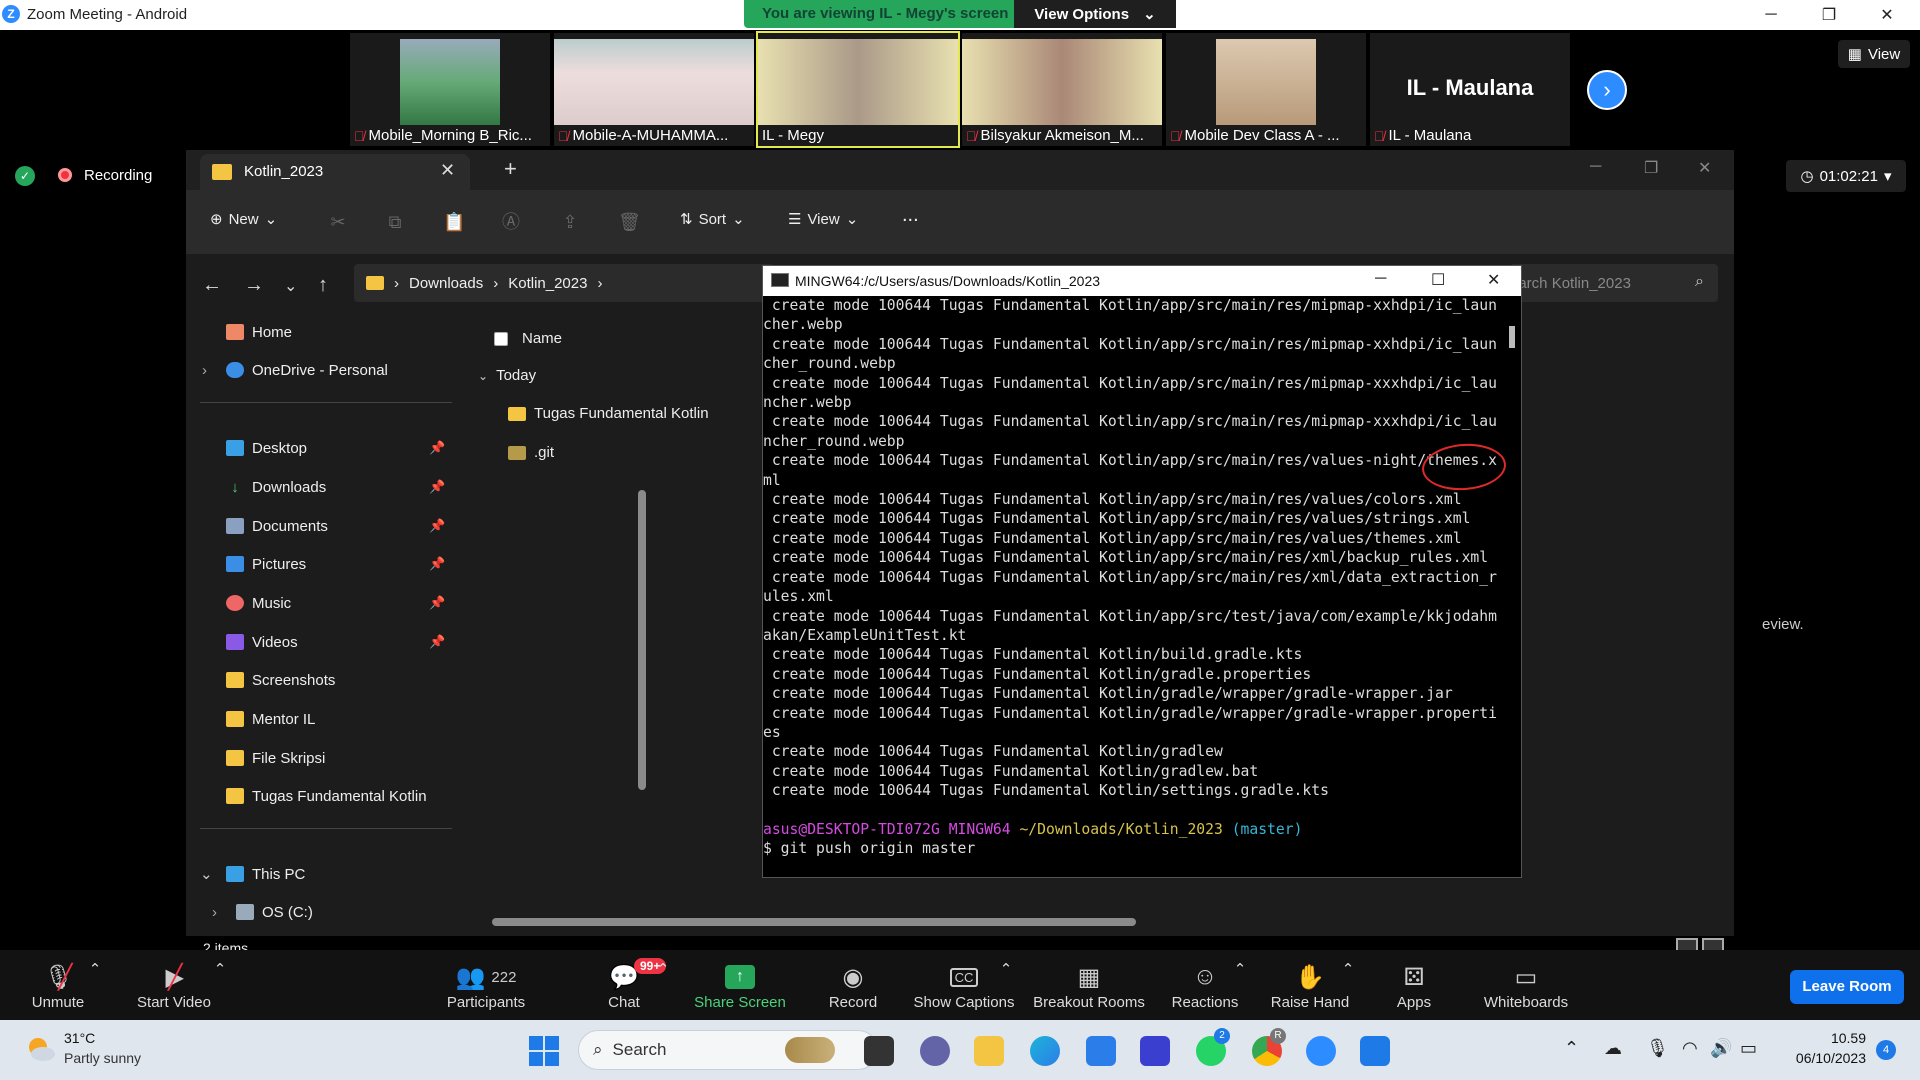  I want to click on shield-icon: ✓, so click(25, 176).